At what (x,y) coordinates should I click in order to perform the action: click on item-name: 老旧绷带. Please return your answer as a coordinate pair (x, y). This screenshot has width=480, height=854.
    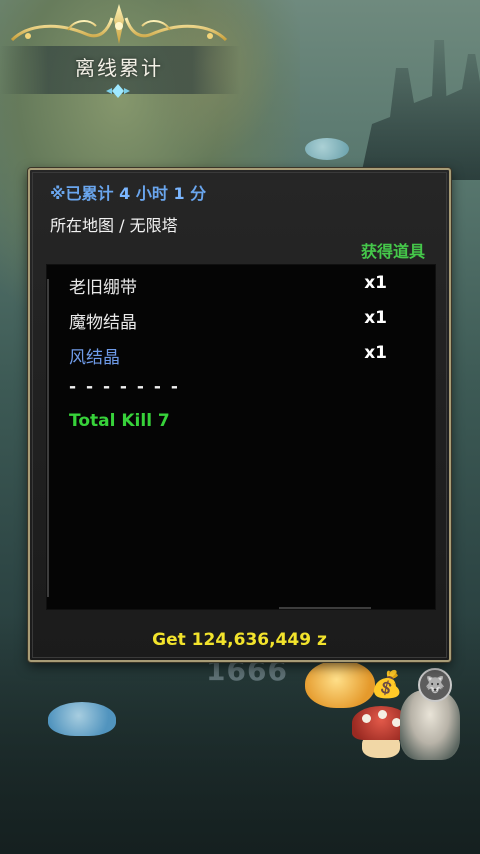
    Looking at the image, I should click on (103, 288).